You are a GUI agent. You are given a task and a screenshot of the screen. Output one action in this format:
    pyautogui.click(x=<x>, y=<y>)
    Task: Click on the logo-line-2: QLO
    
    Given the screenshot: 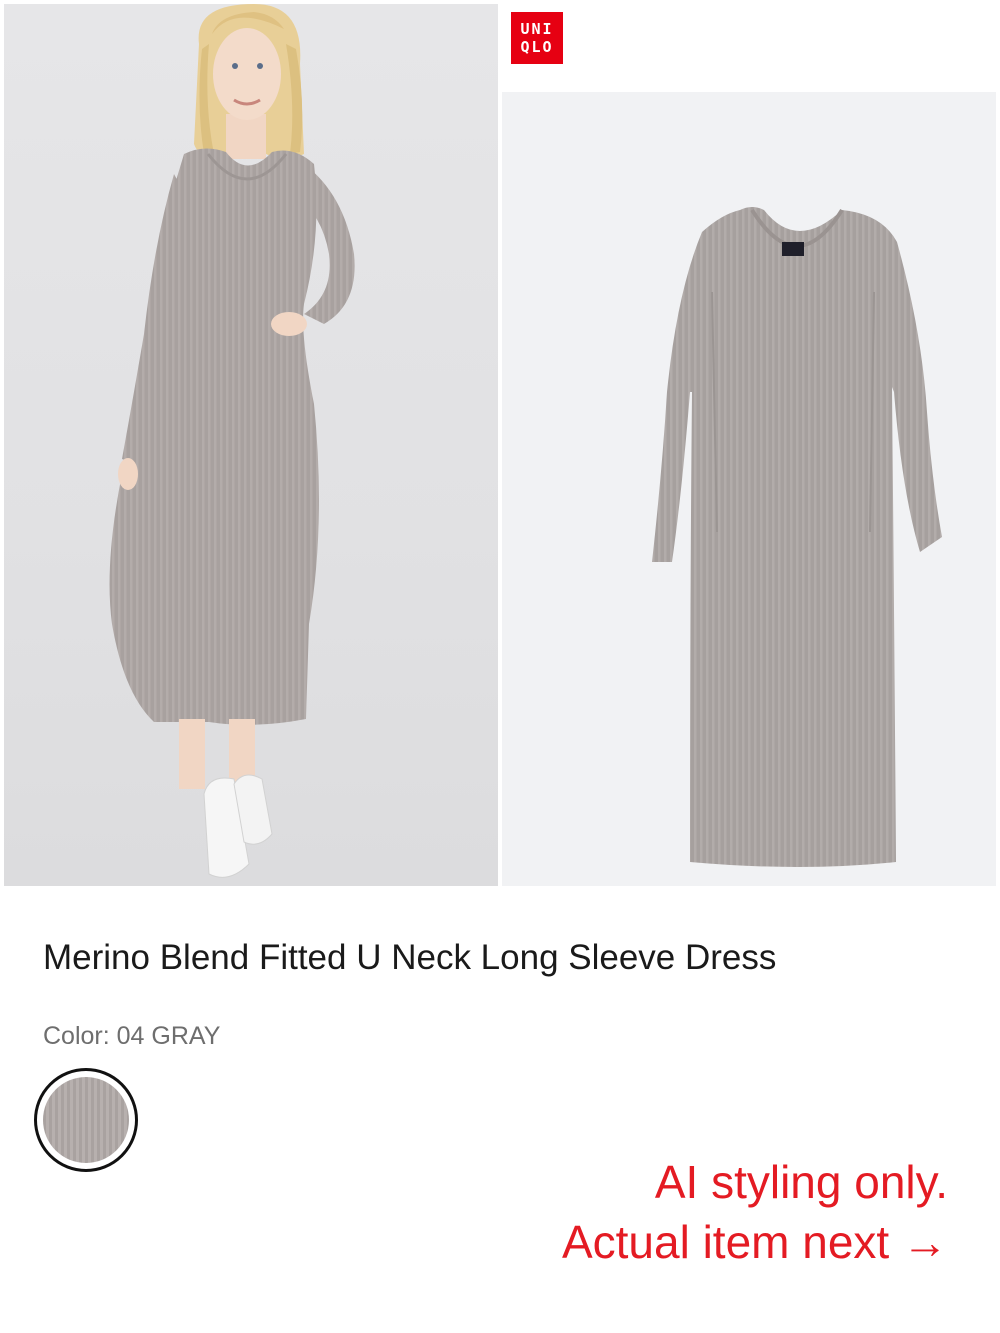 What is the action you would take?
    pyautogui.click(x=537, y=47)
    